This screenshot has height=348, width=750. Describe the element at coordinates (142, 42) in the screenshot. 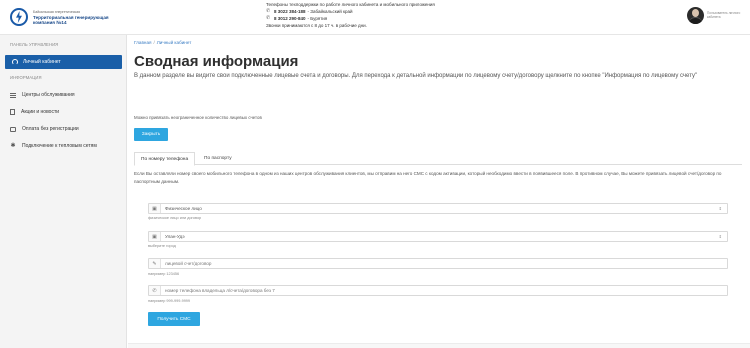

I see `breadcrumb-home: Главная` at that location.